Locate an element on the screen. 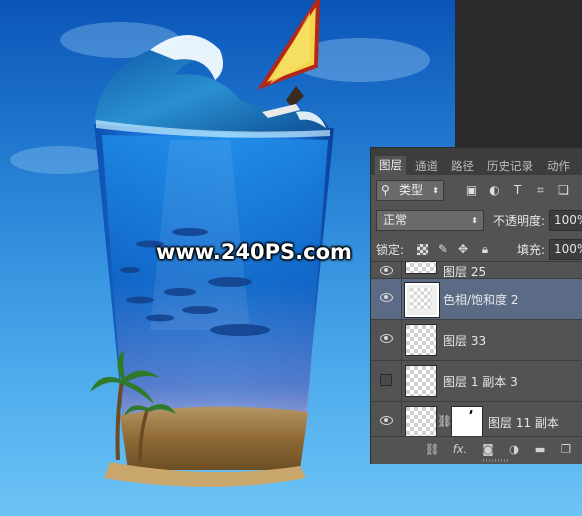 Image resolution: width=582 pixels, height=516 pixels. filter-kind-label: 类型 is located at coordinates (411, 190).